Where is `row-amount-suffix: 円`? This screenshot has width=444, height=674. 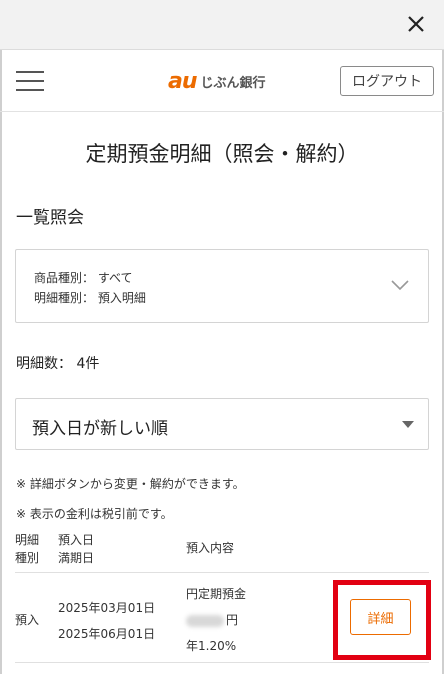
row-amount-suffix: 円 is located at coordinates (232, 620).